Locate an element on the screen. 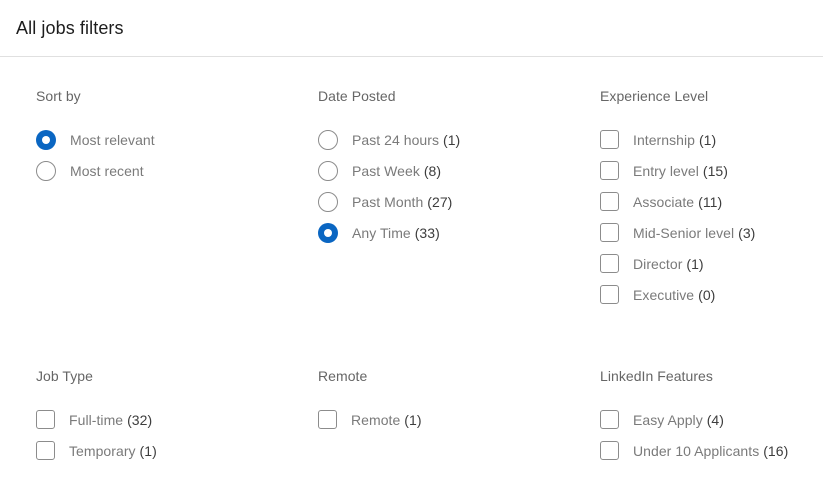  option-label-text: Any Time is located at coordinates (381, 232).